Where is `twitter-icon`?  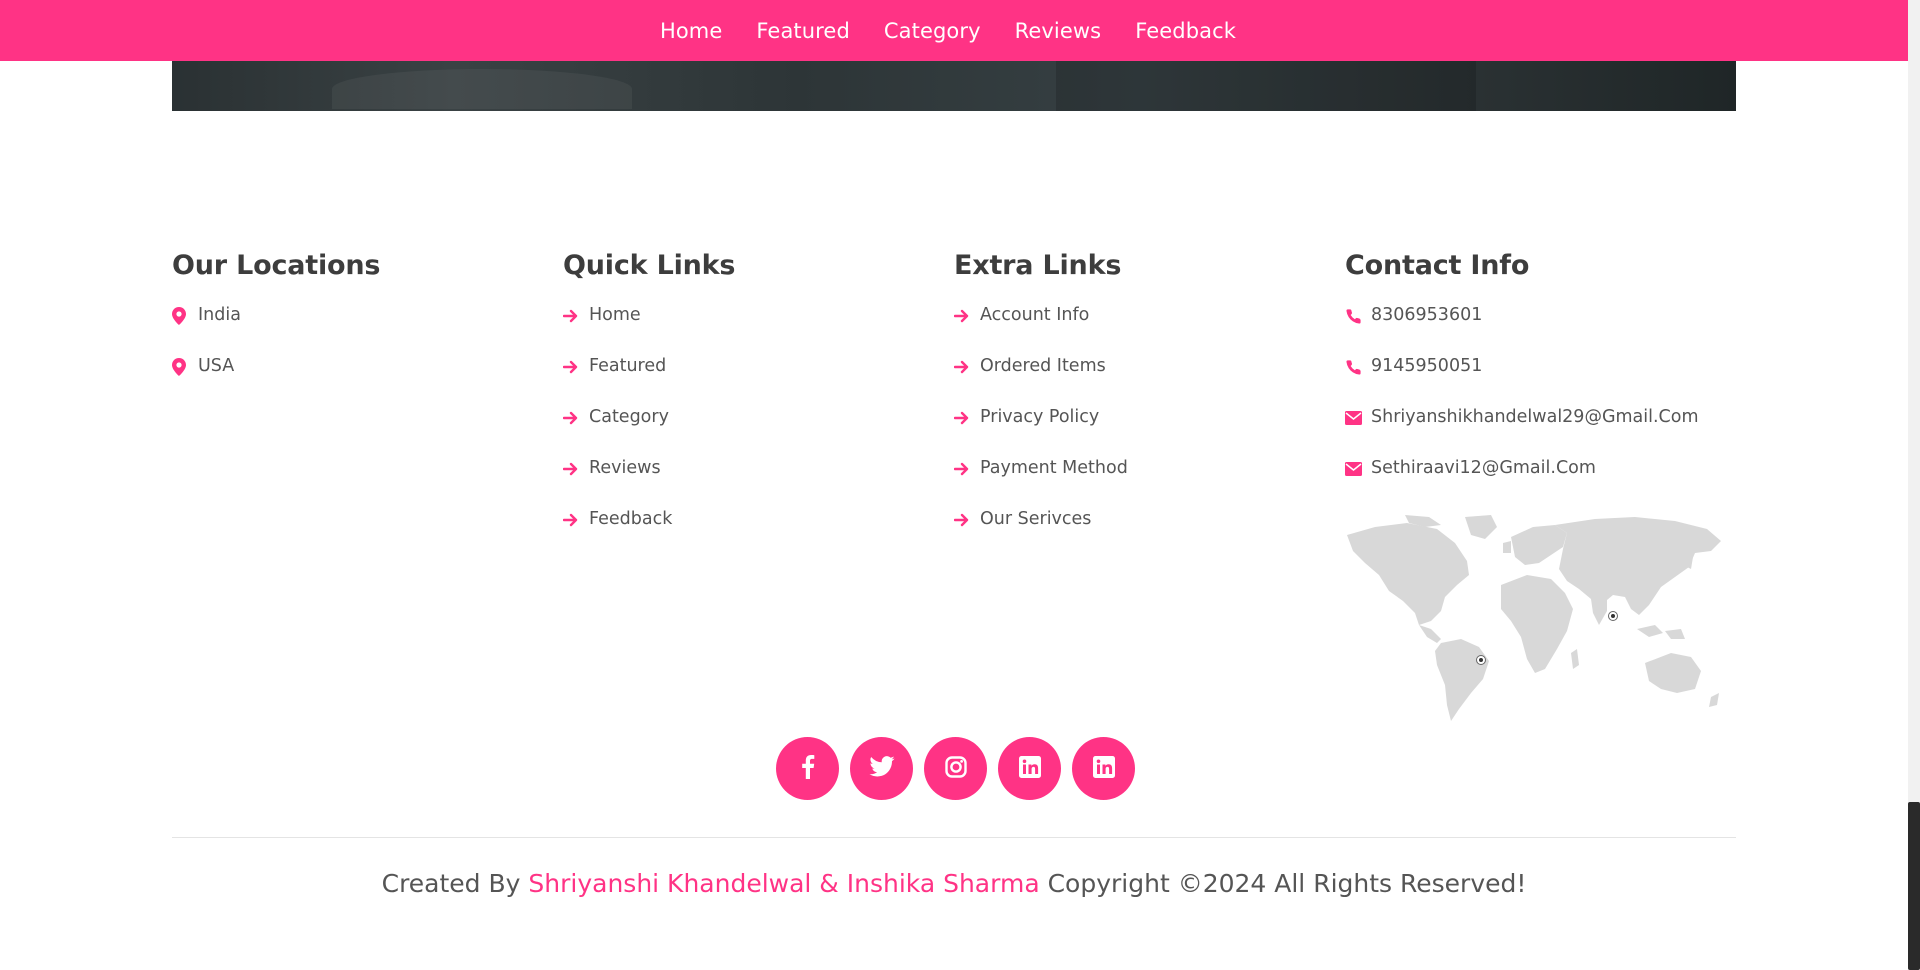 twitter-icon is located at coordinates (881, 768).